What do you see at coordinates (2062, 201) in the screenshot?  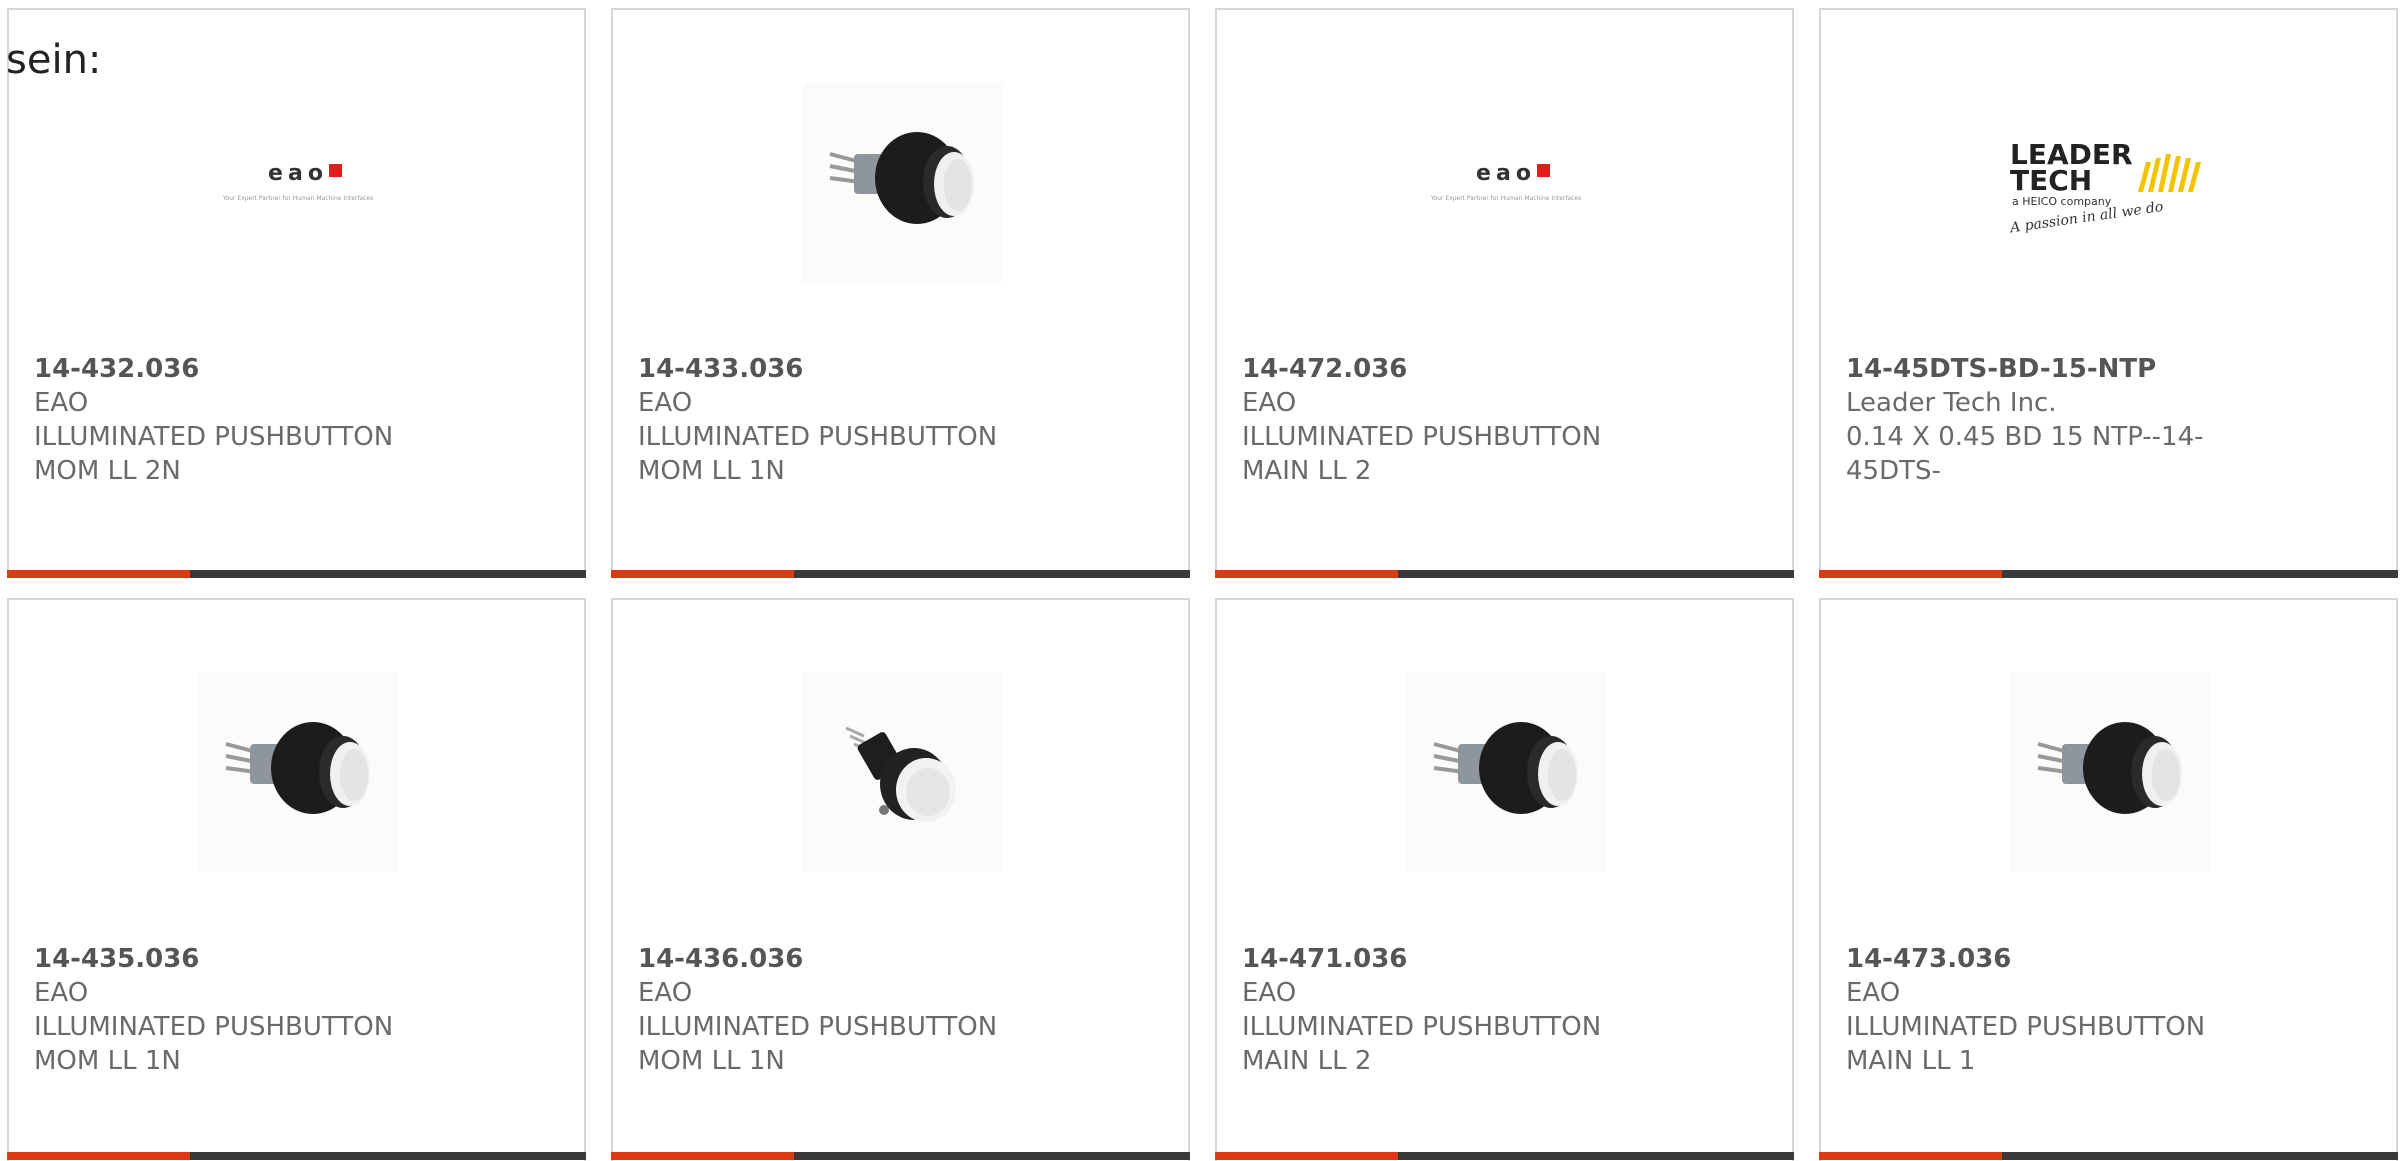 I see `logo-line3: a HEICO company` at bounding box center [2062, 201].